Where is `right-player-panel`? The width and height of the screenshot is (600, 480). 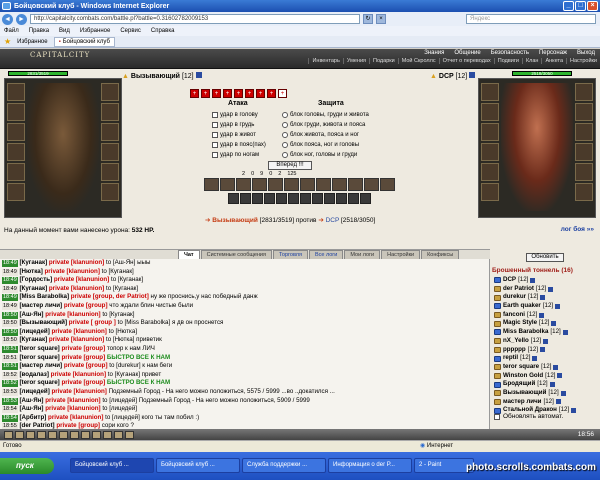 right-player-panel is located at coordinates (537, 148).